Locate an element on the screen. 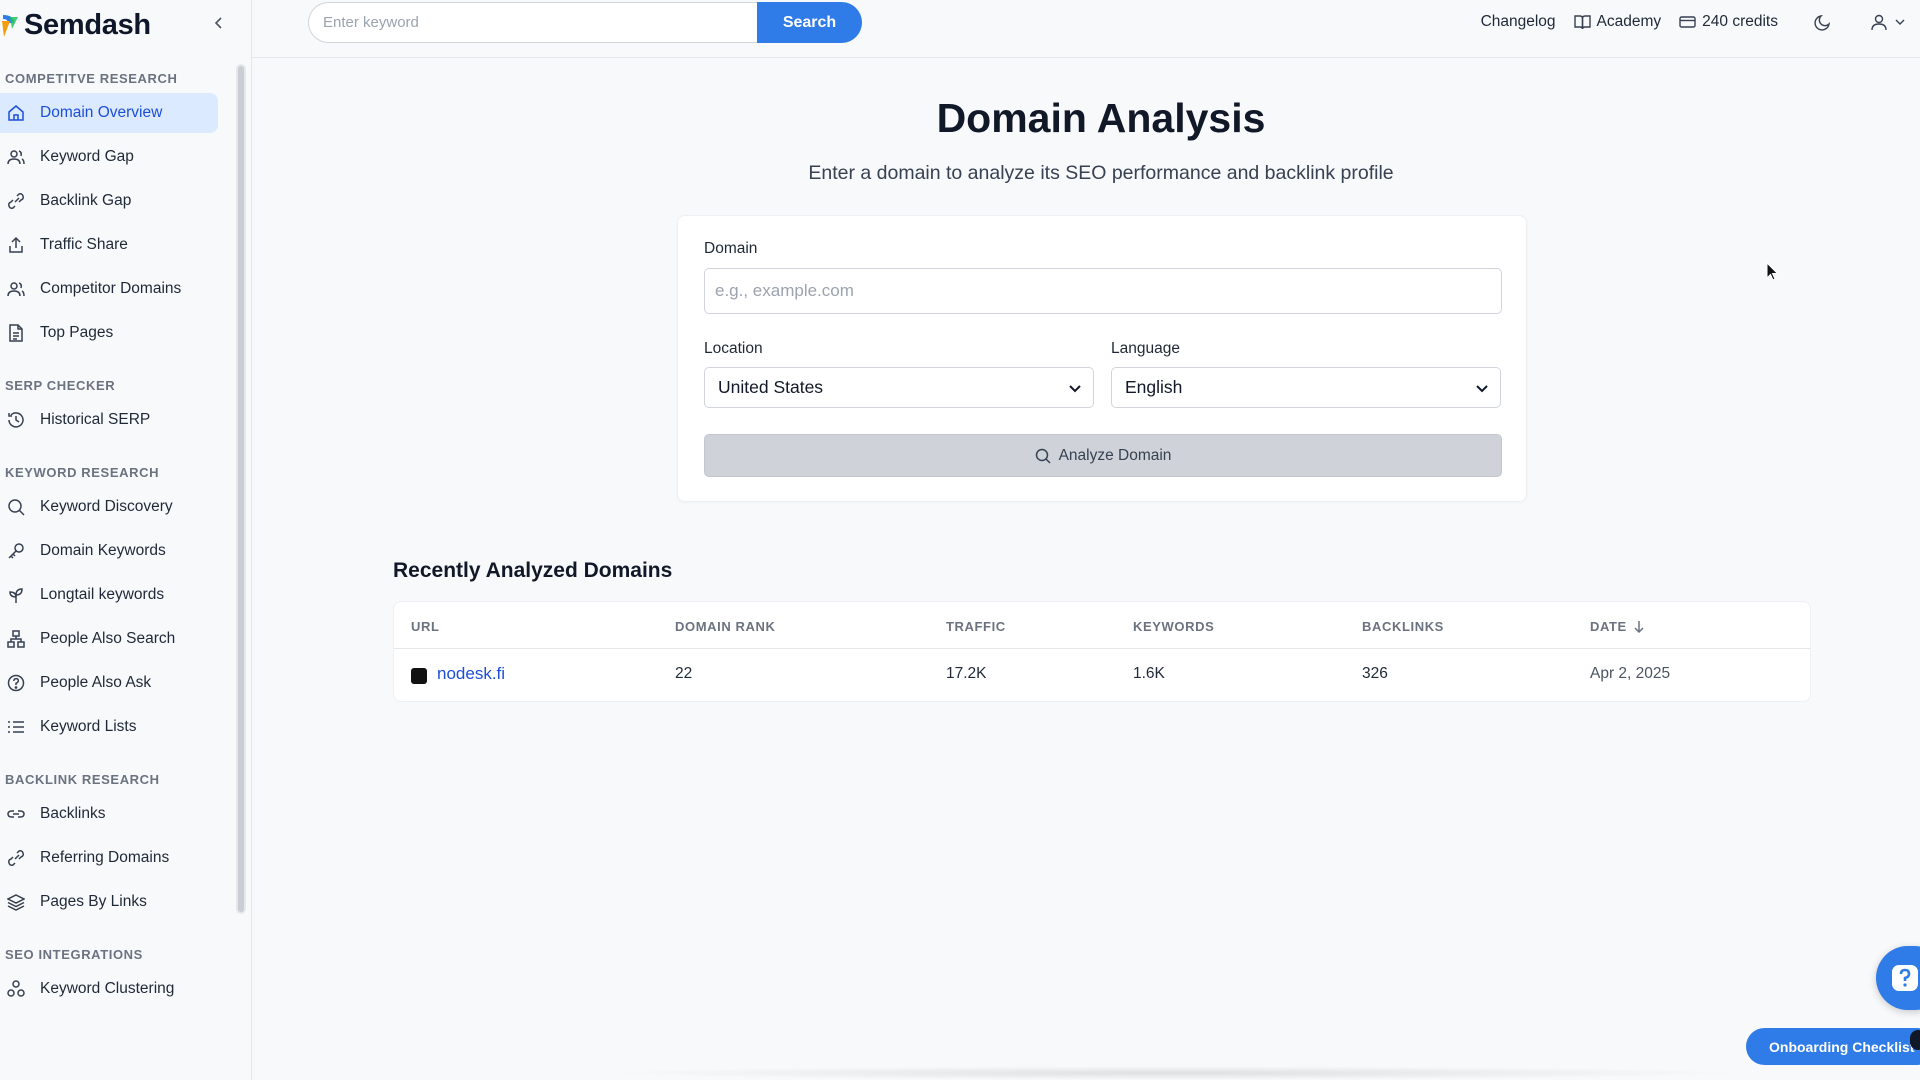  analyze-domain-button: Analyze Domain is located at coordinates (1103, 455).